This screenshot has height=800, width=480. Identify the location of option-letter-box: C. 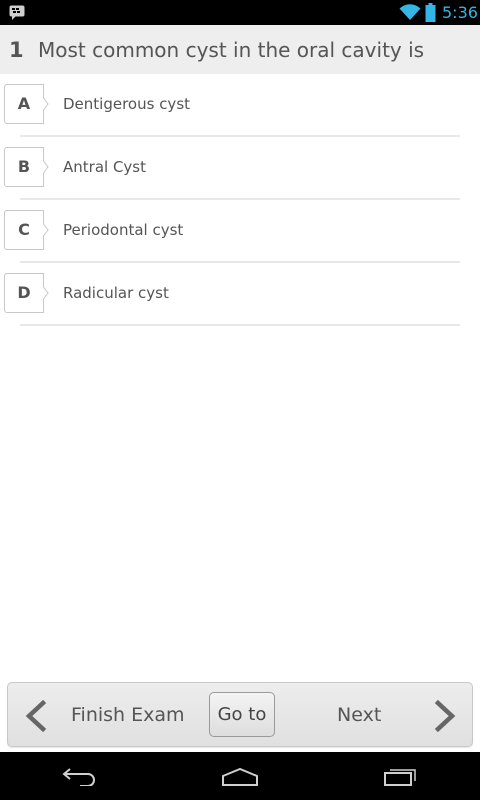
(26, 230).